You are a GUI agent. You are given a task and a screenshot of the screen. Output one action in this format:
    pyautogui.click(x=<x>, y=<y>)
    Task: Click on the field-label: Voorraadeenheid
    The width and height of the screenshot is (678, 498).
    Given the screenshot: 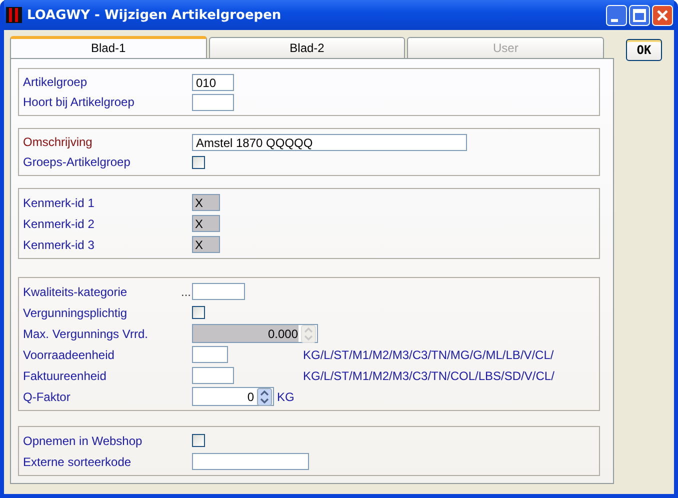 What is the action you would take?
    pyautogui.click(x=68, y=355)
    